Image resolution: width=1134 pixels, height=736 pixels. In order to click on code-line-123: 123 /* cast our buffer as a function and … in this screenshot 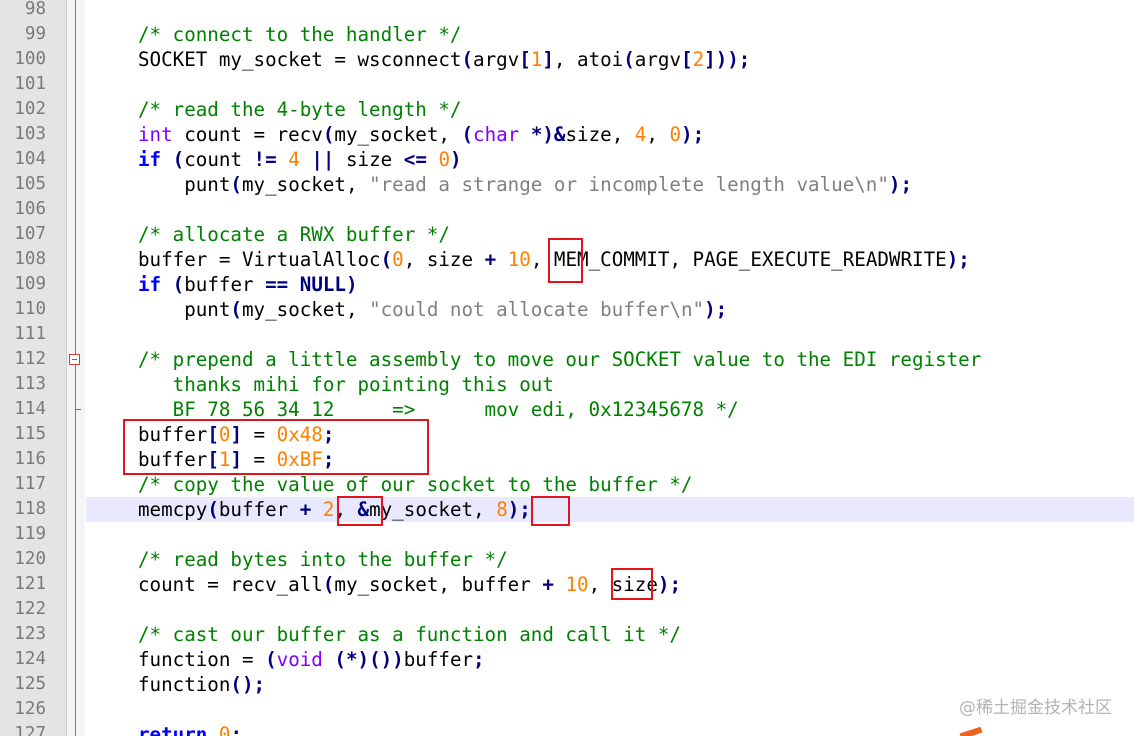, I will do `click(567, 634)`.